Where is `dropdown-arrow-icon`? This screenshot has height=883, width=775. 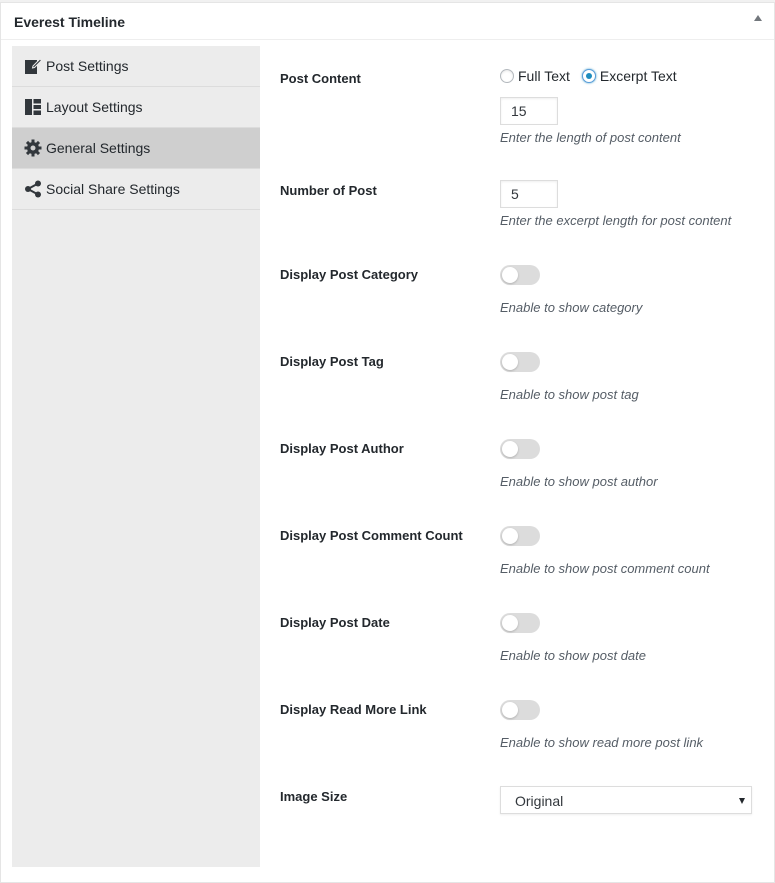 dropdown-arrow-icon is located at coordinates (742, 801).